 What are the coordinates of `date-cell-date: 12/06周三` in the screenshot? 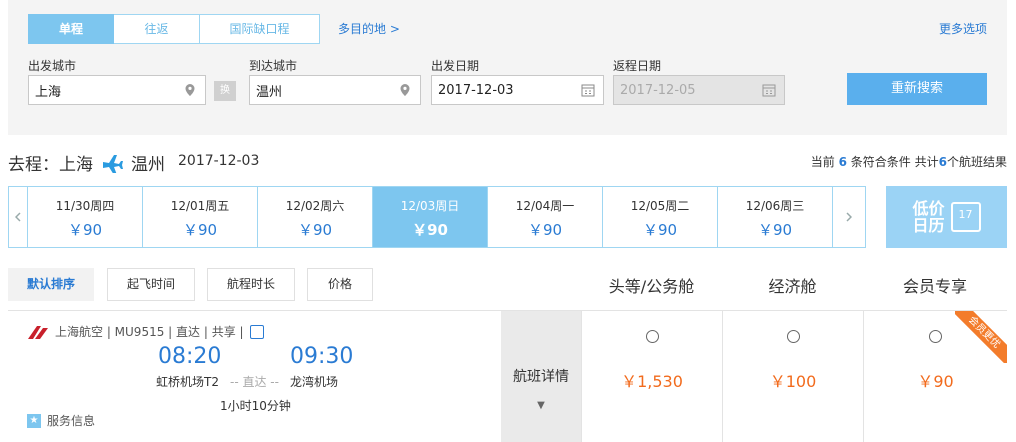 It's located at (775, 206).